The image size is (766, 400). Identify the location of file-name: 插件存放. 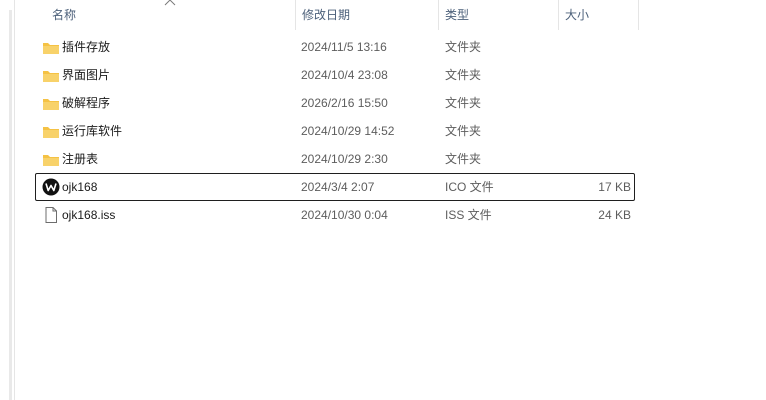
(86, 47).